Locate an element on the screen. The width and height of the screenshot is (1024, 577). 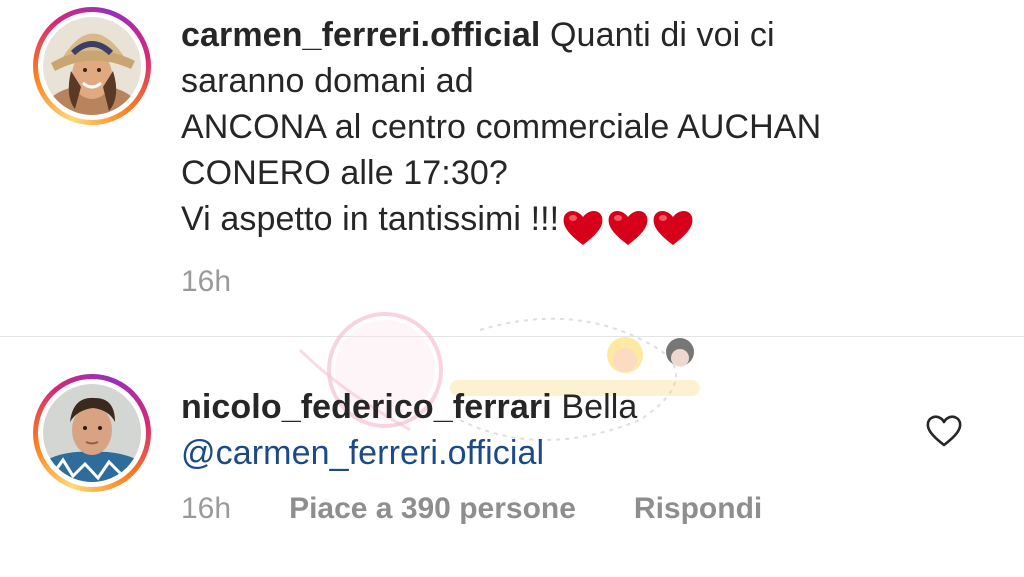
comment-meta-1: 16h is located at coordinates (206, 282).